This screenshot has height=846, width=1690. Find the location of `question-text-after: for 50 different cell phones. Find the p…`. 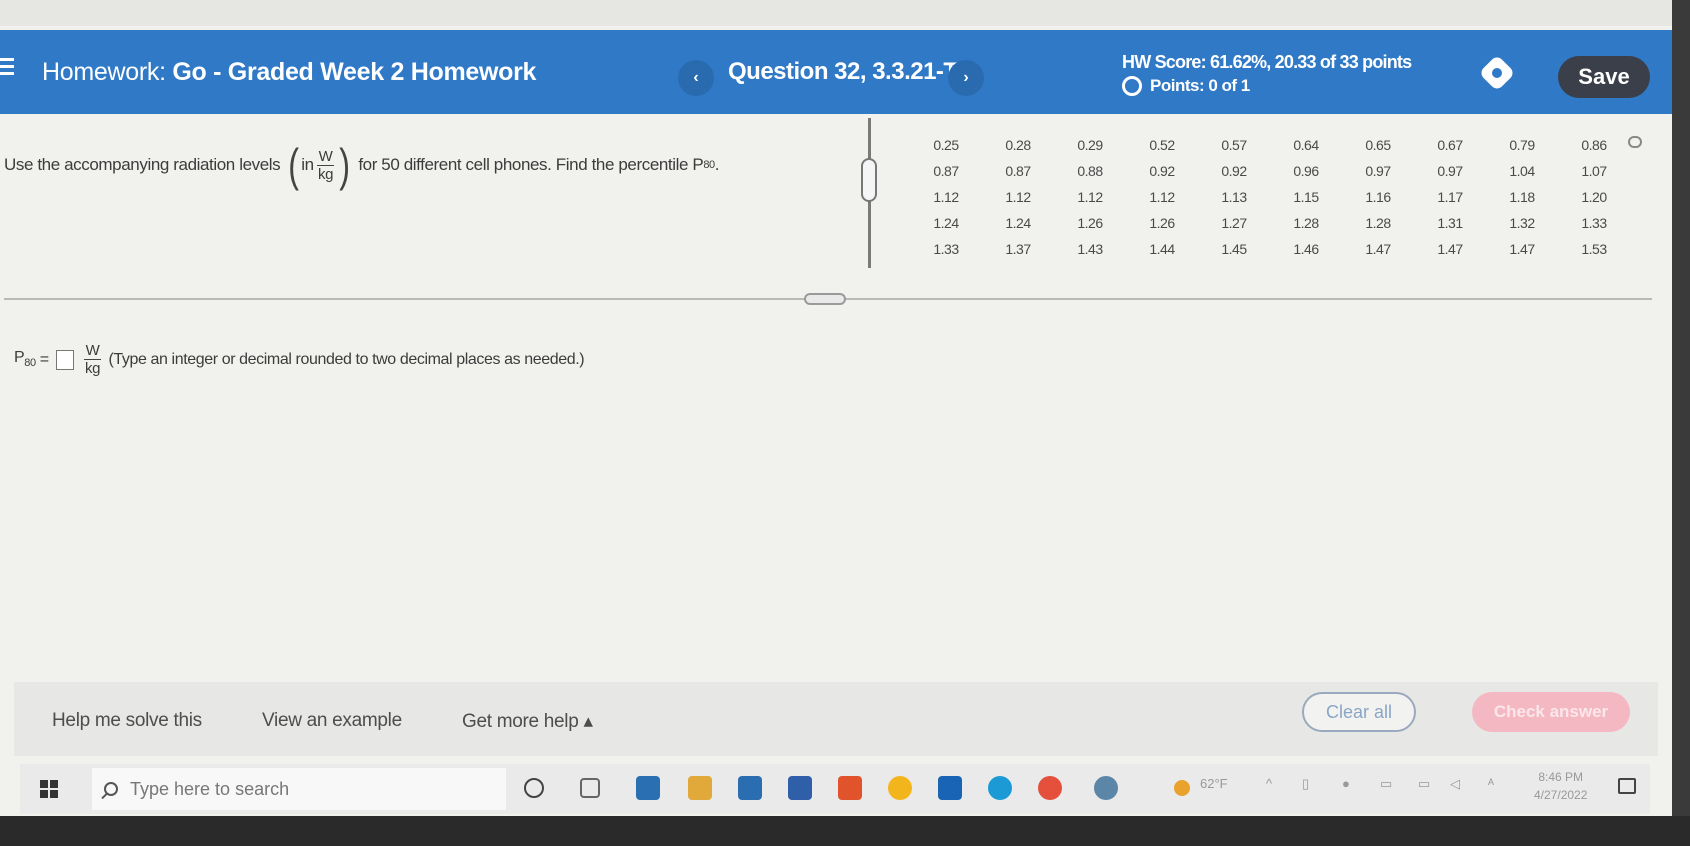

question-text-after: for 50 different cell phones. Find the p… is located at coordinates (531, 164).